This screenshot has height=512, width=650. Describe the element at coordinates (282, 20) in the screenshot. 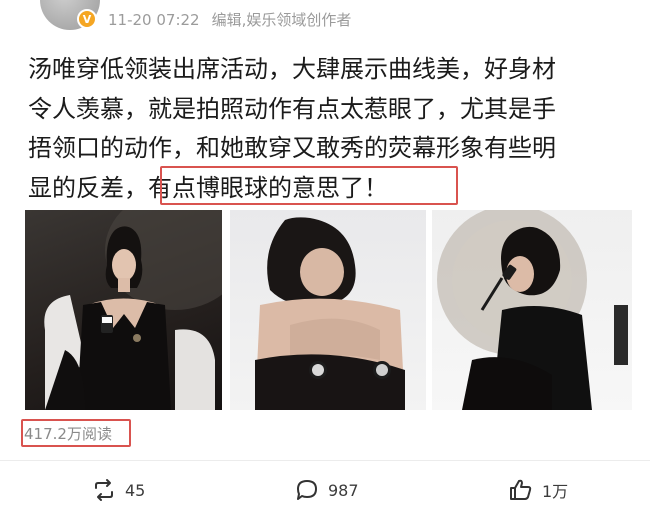

I see `author-byline: 编辑,娱乐领域创作者` at that location.